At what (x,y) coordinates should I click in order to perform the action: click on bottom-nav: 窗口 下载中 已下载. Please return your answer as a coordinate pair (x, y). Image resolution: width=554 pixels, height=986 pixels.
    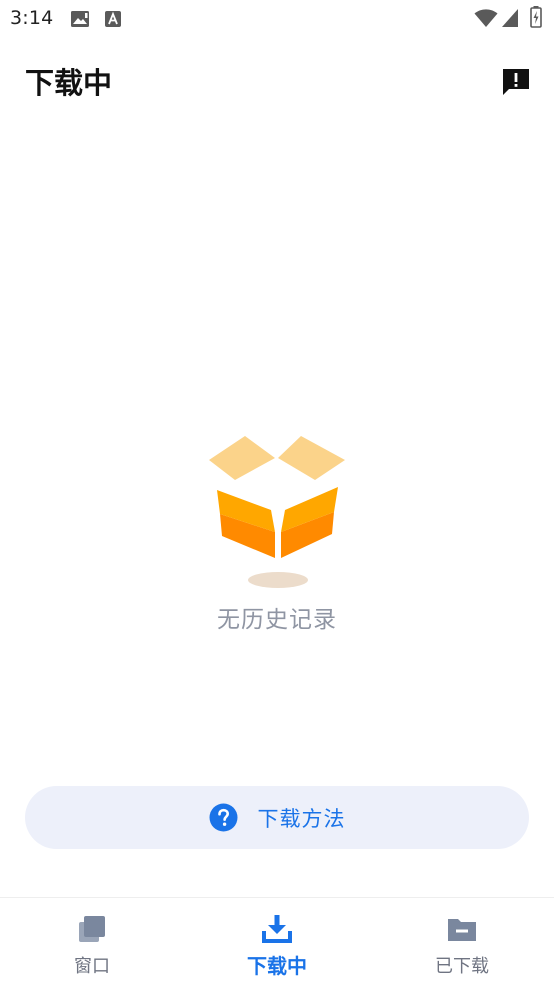
    Looking at the image, I should click on (277, 941).